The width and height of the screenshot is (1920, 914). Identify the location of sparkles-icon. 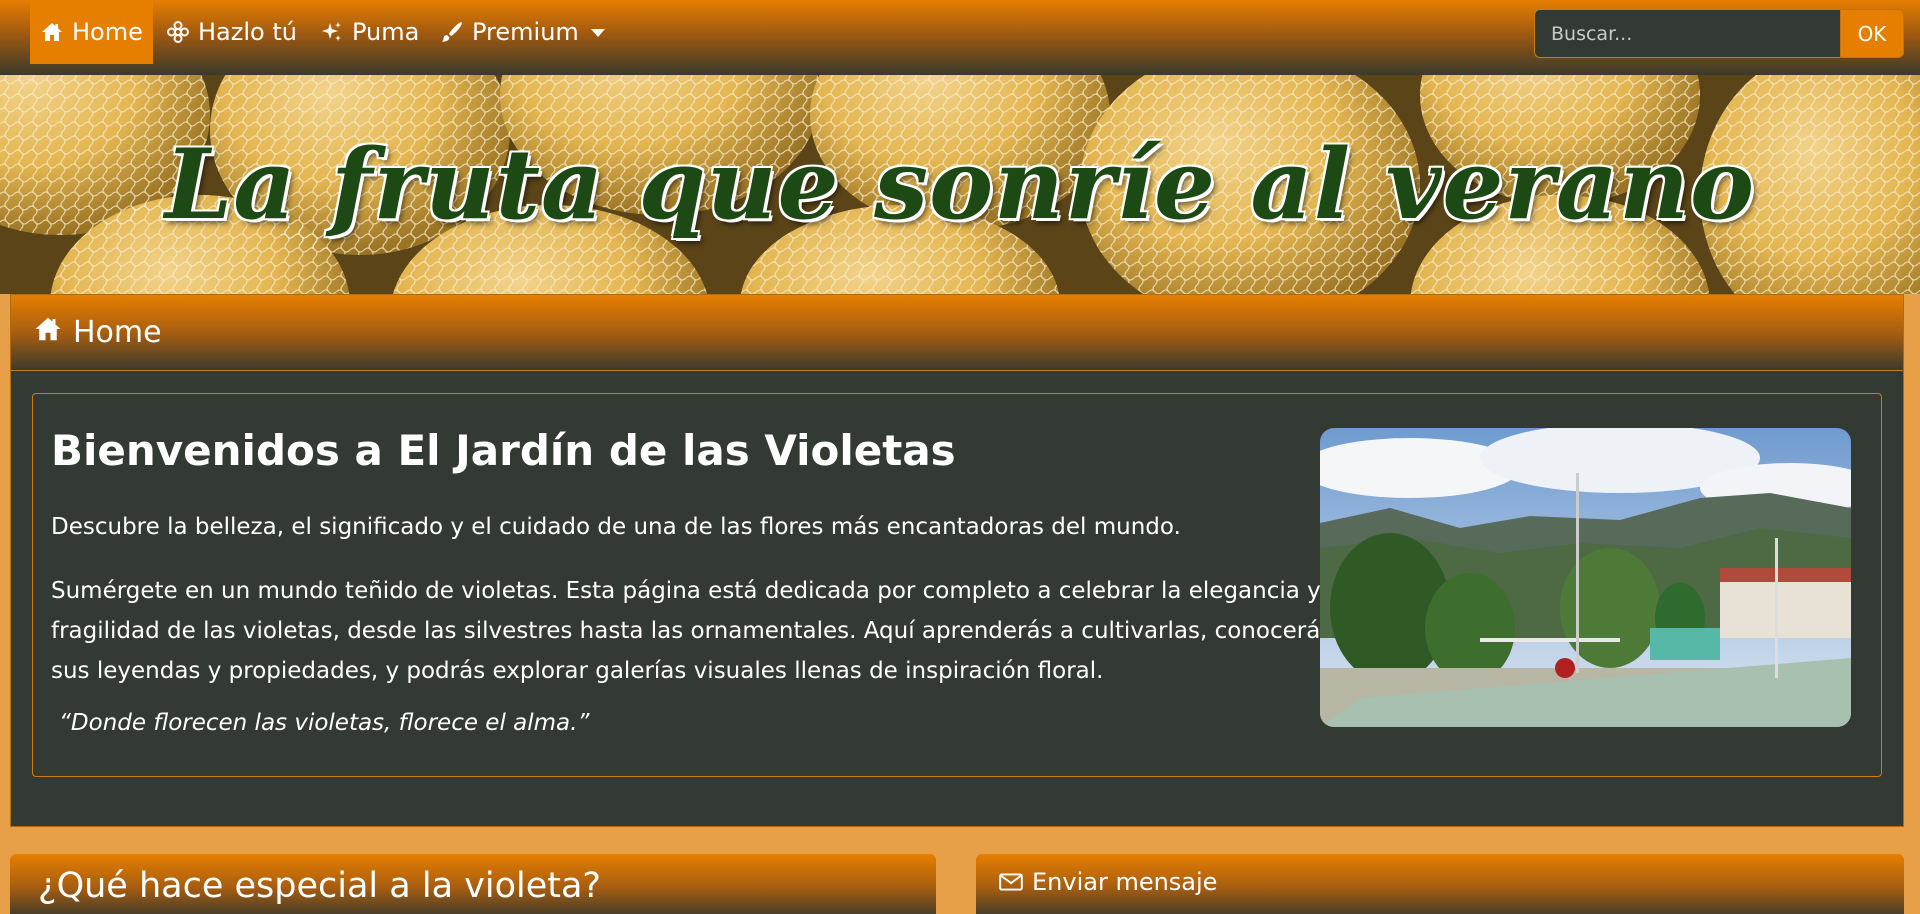
(332, 32).